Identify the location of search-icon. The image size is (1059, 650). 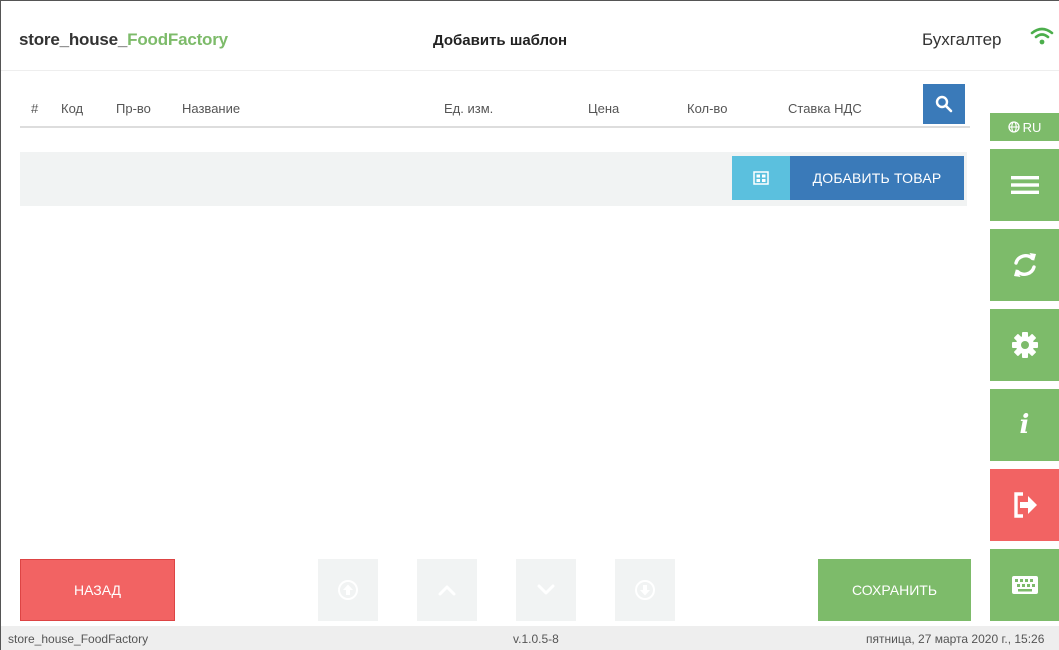
(944, 104).